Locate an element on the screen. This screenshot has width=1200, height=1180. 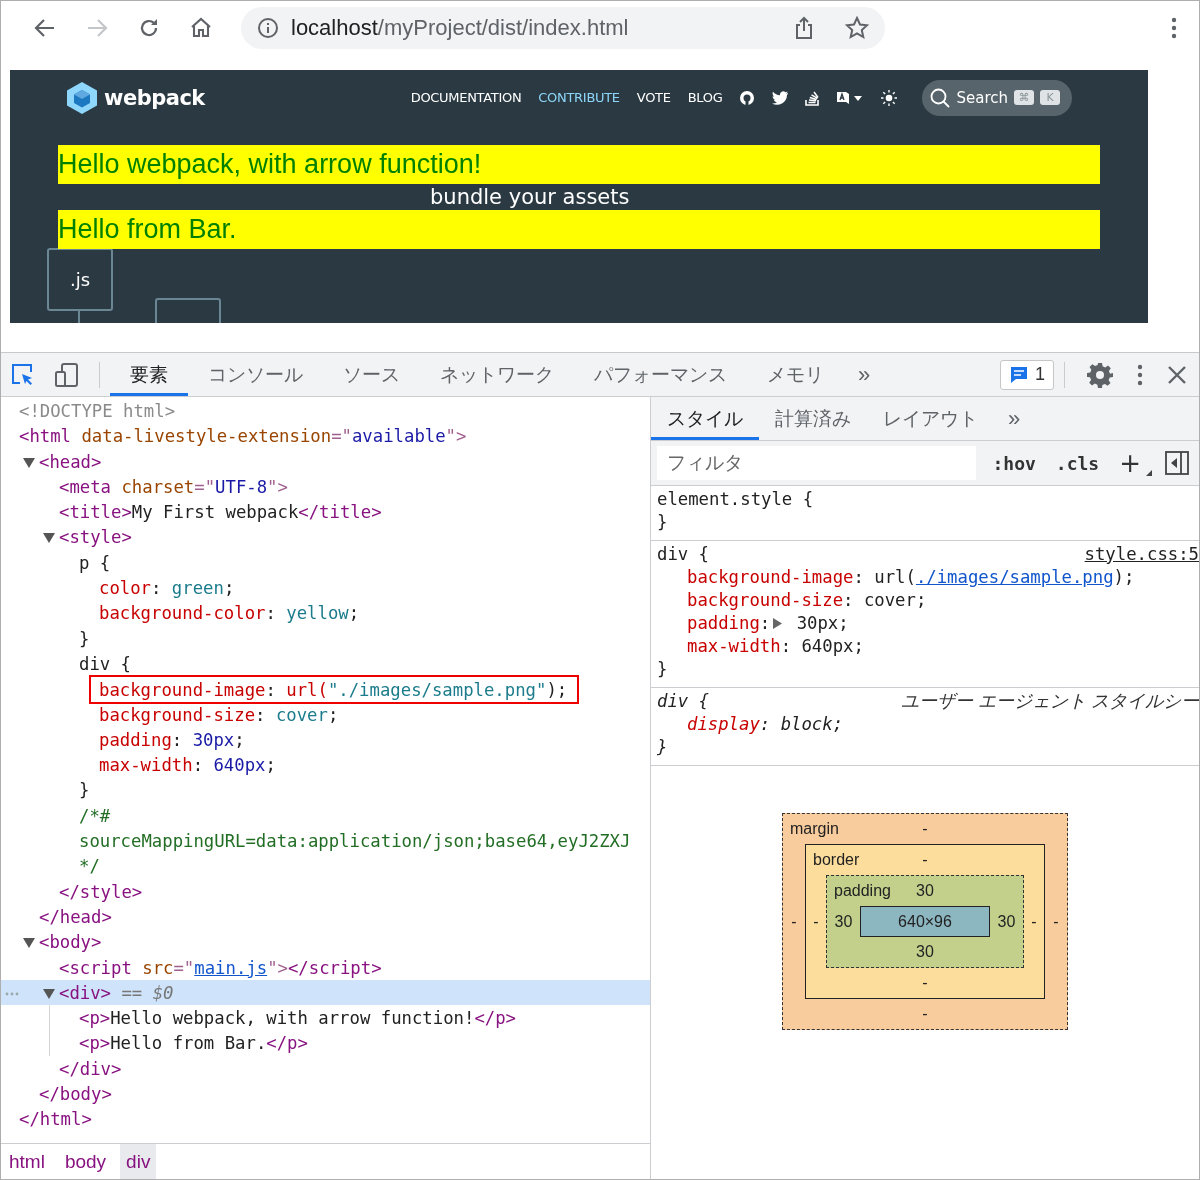
tree-row: div { is located at coordinates (325, 663).